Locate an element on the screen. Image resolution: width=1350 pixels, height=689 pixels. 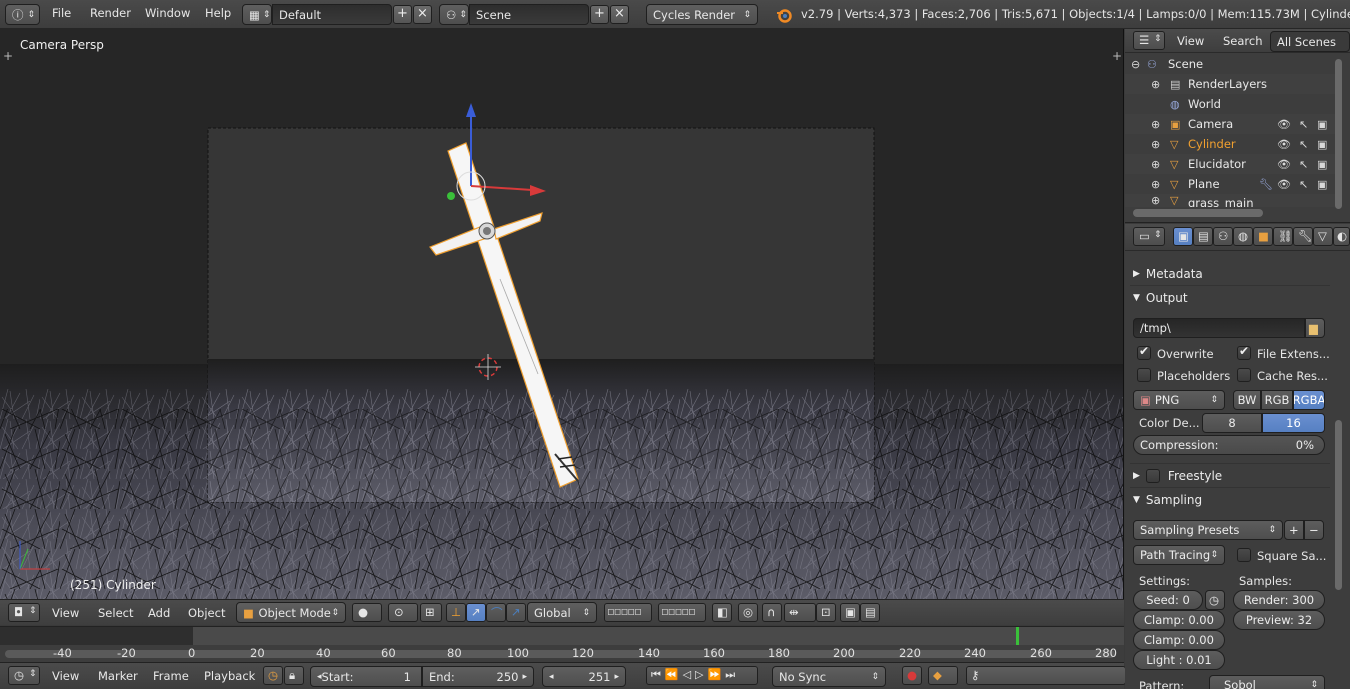
layout-browse-button: ▦ ⇕ is located at coordinates (257, 14).